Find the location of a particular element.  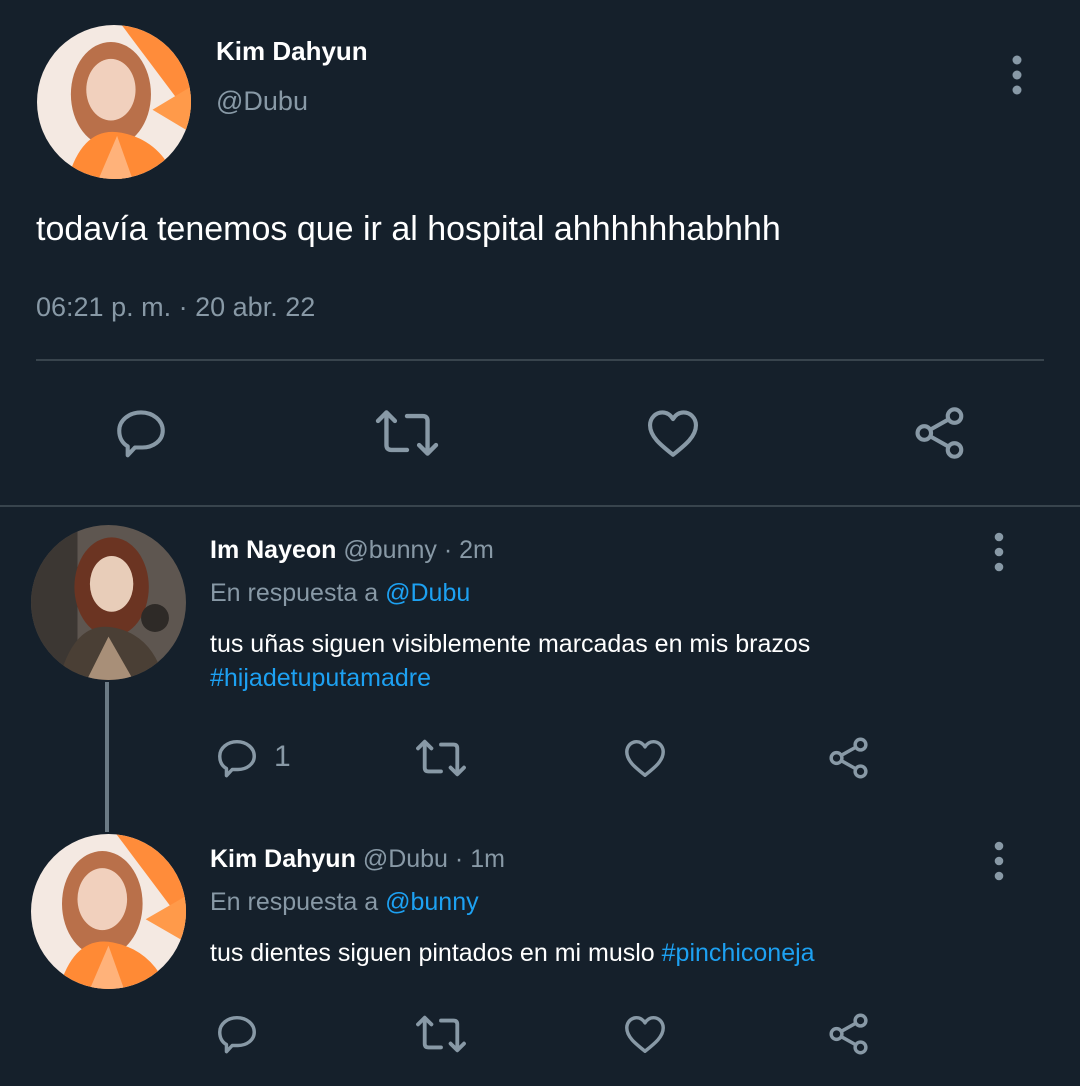

tweet-time: 2m is located at coordinates (476, 550).